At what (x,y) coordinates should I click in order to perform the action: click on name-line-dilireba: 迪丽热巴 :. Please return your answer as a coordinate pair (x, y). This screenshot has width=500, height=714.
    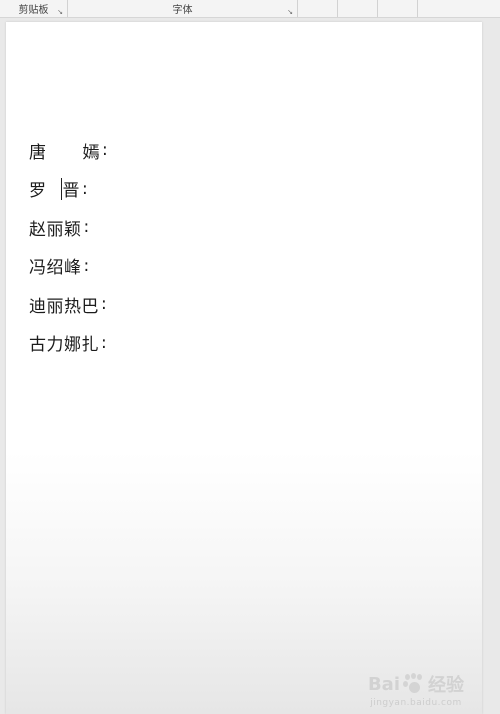
    Looking at the image, I should click on (68, 304).